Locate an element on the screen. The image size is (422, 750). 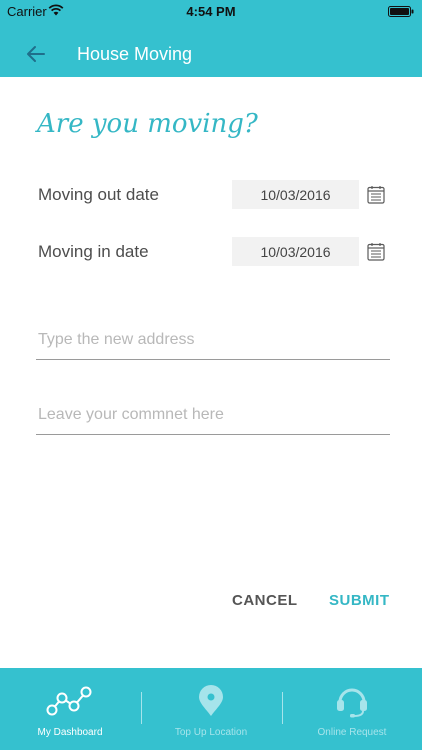
tab-online-request: Online Request is located at coordinates (352, 709).